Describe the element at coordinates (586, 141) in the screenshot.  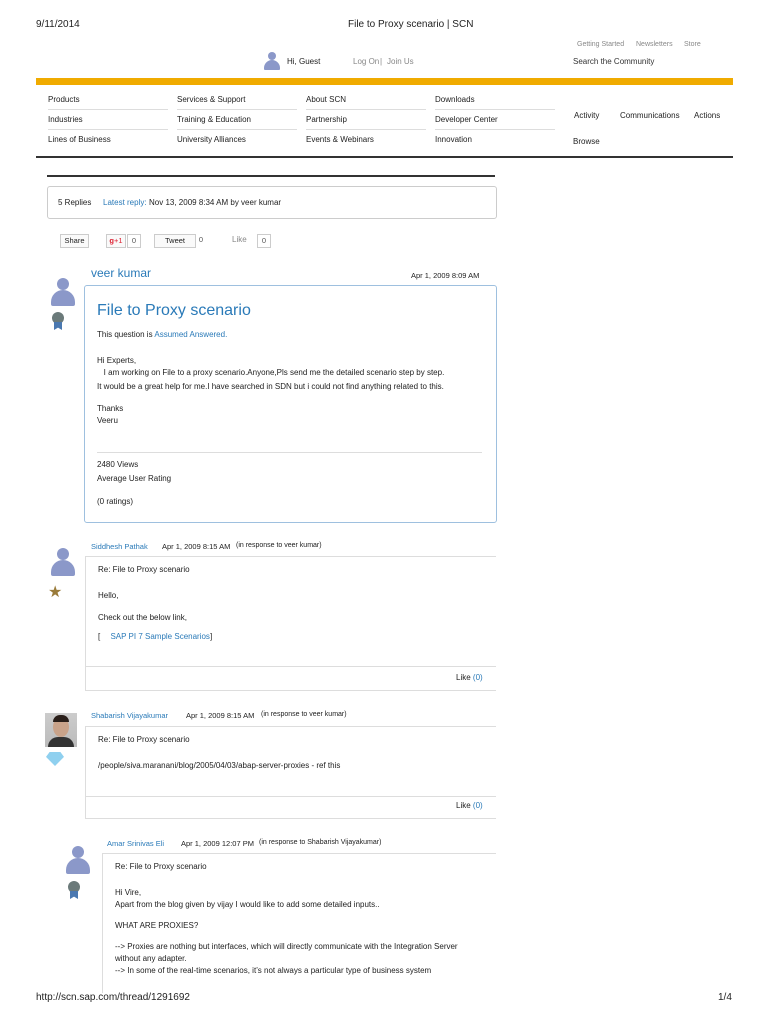
I see `nav-browse: Browse` at that location.